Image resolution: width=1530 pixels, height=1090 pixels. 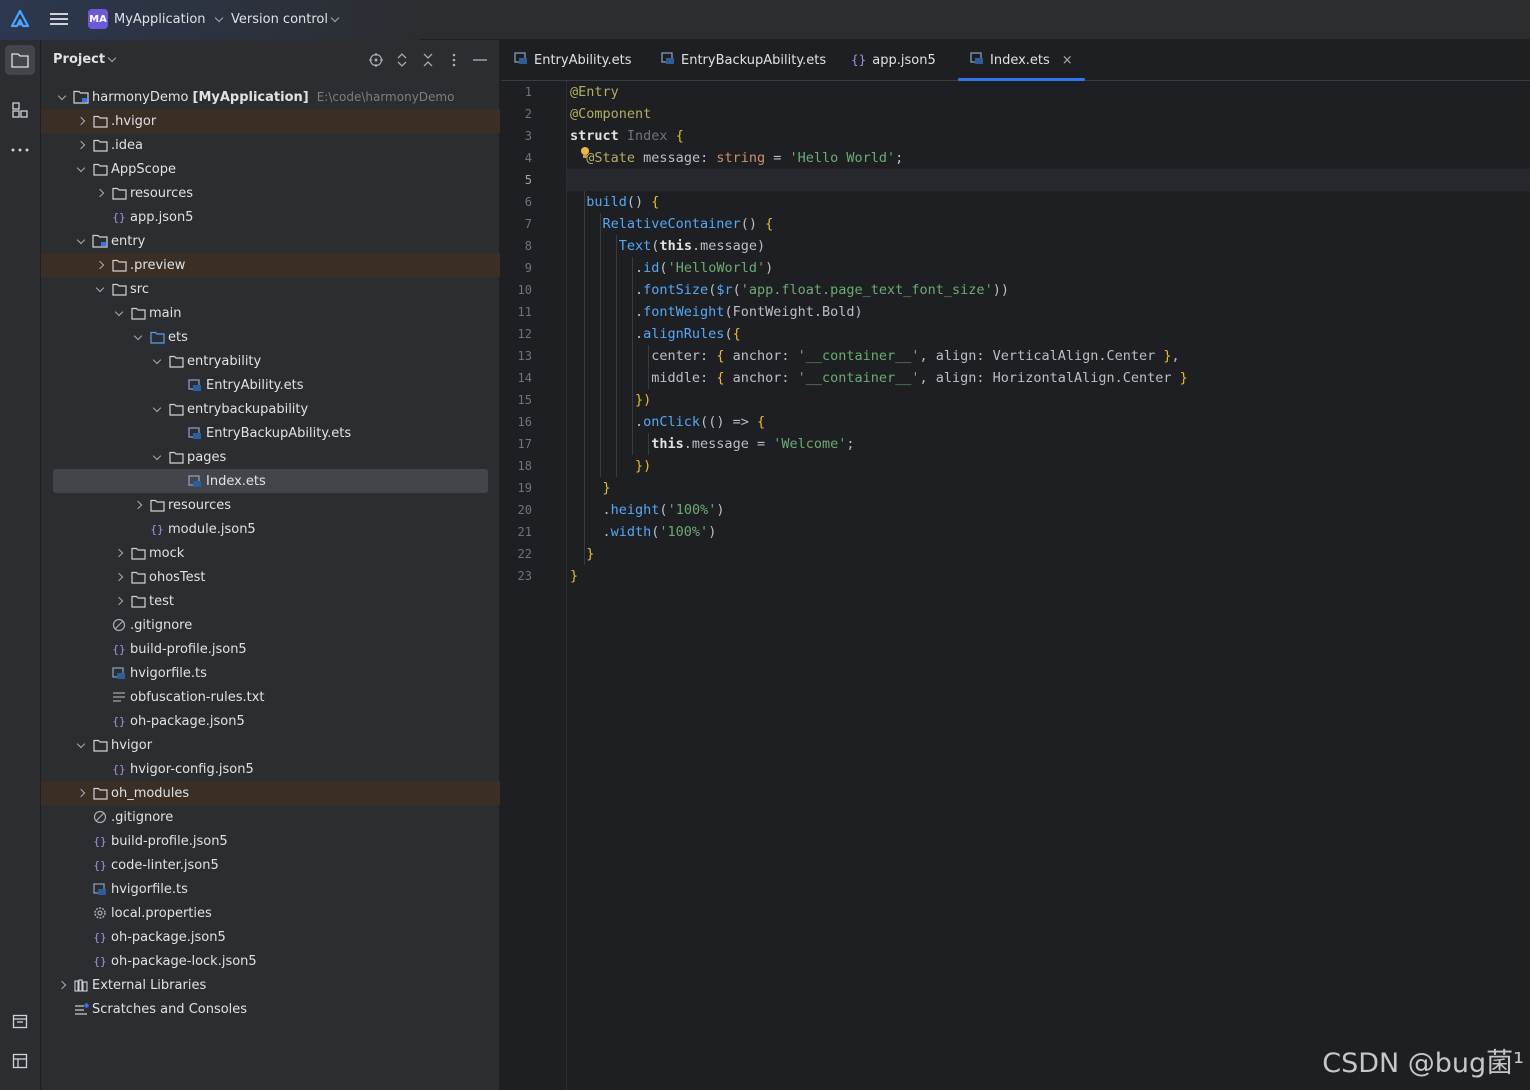 I want to click on tree-item: {} code-linter.json5, so click(x=270, y=865).